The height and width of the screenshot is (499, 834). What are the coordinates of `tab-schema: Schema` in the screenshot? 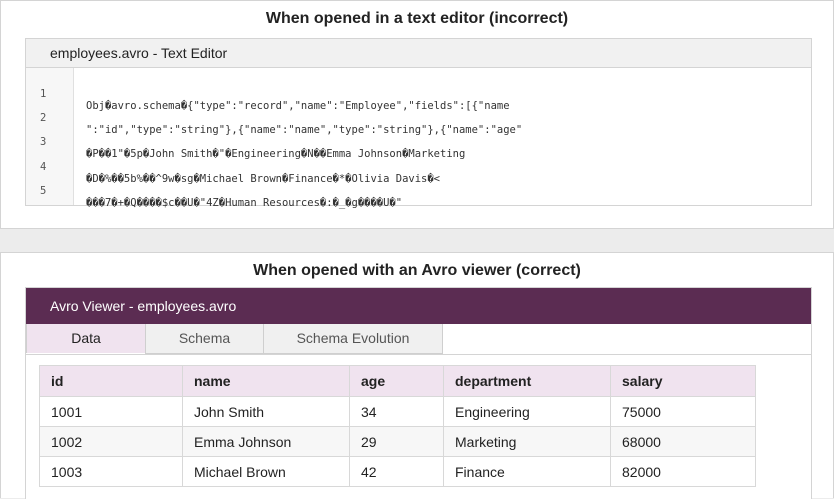 It's located at (204, 339).